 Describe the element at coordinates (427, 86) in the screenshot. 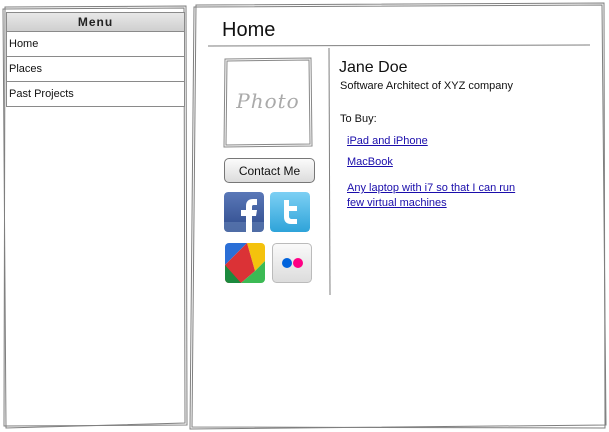

I see `profile-job-title: Software Architect of XYZ company` at that location.